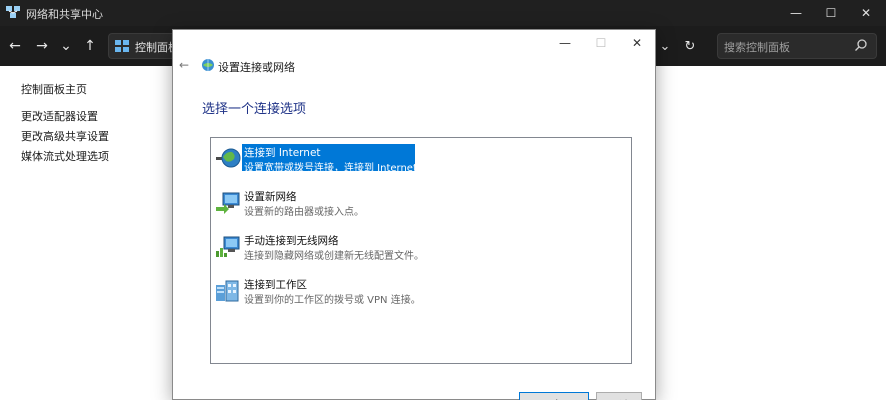  What do you see at coordinates (797, 46) in the screenshot?
I see `search-input: 搜索控制面板` at bounding box center [797, 46].